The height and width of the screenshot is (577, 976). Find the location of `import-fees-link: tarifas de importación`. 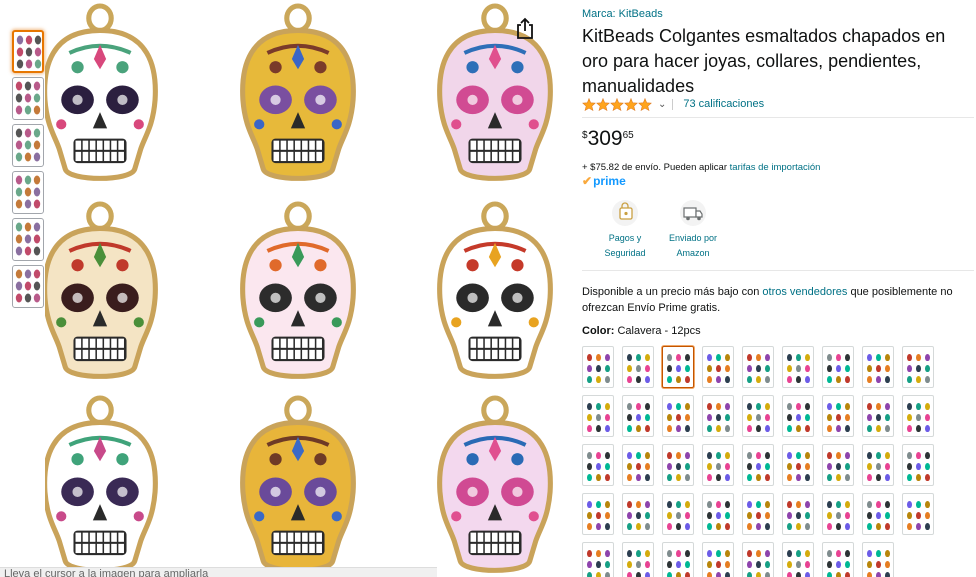

import-fees-link: tarifas de importación is located at coordinates (775, 167).